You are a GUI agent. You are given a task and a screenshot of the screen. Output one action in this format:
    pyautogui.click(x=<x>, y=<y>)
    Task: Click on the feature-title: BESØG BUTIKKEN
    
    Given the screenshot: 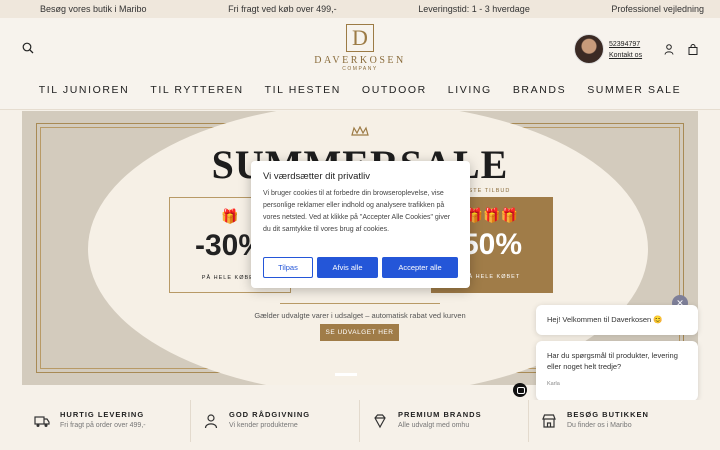 What is the action you would take?
    pyautogui.click(x=608, y=414)
    